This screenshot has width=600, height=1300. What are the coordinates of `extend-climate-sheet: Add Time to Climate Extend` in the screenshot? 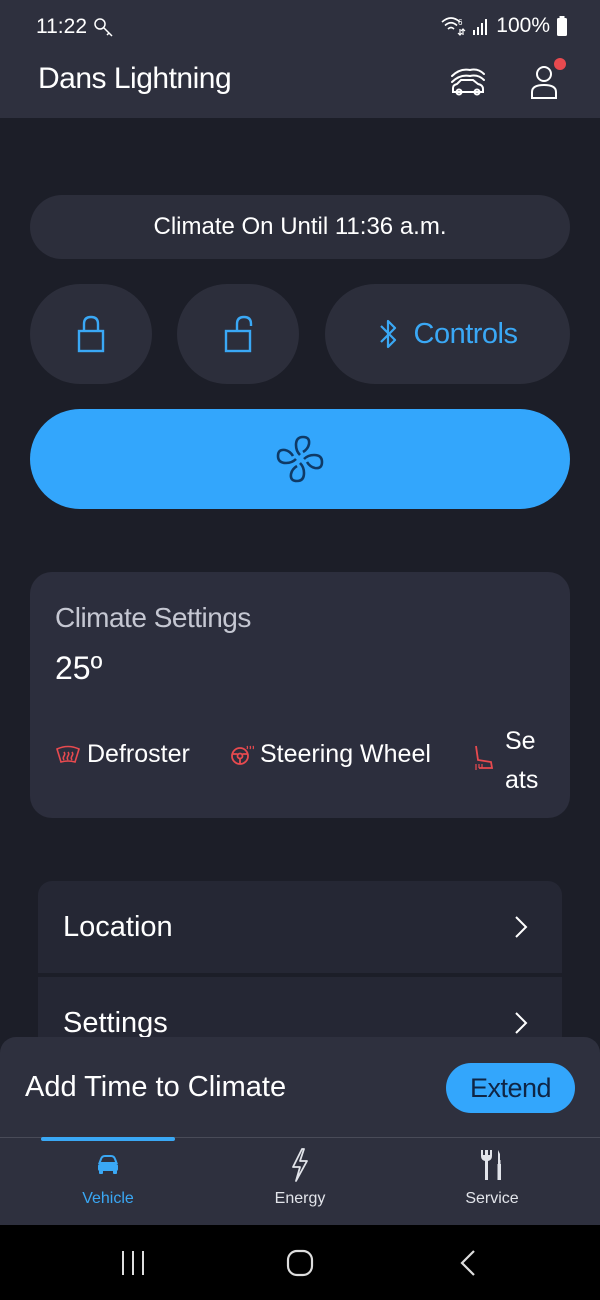 It's located at (300, 1087).